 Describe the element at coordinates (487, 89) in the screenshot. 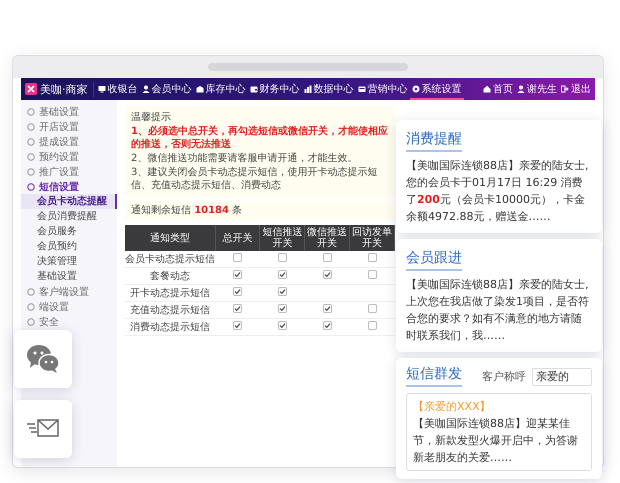

I see `home-icon` at that location.